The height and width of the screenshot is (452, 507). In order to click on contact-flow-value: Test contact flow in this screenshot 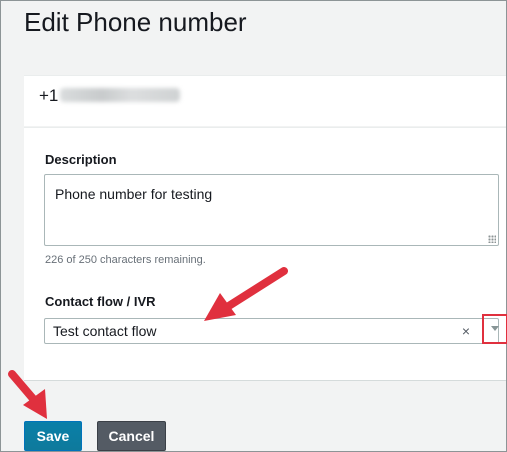, I will do `click(105, 331)`.